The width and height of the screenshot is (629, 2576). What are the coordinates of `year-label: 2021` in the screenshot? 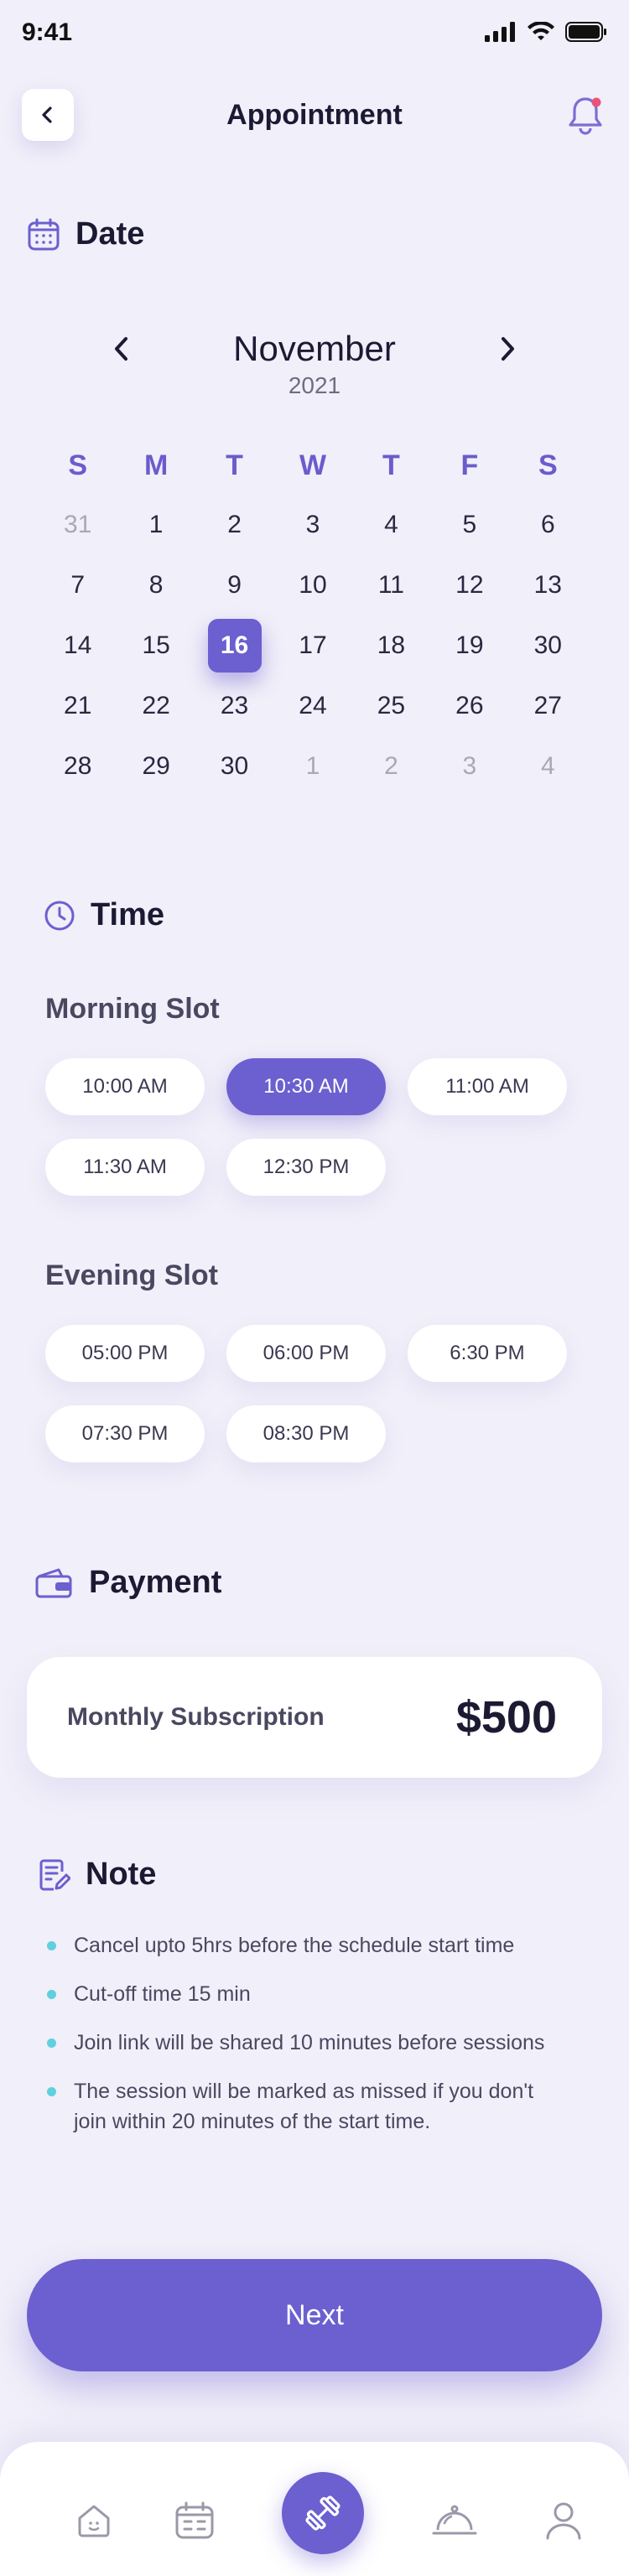 It's located at (314, 385).